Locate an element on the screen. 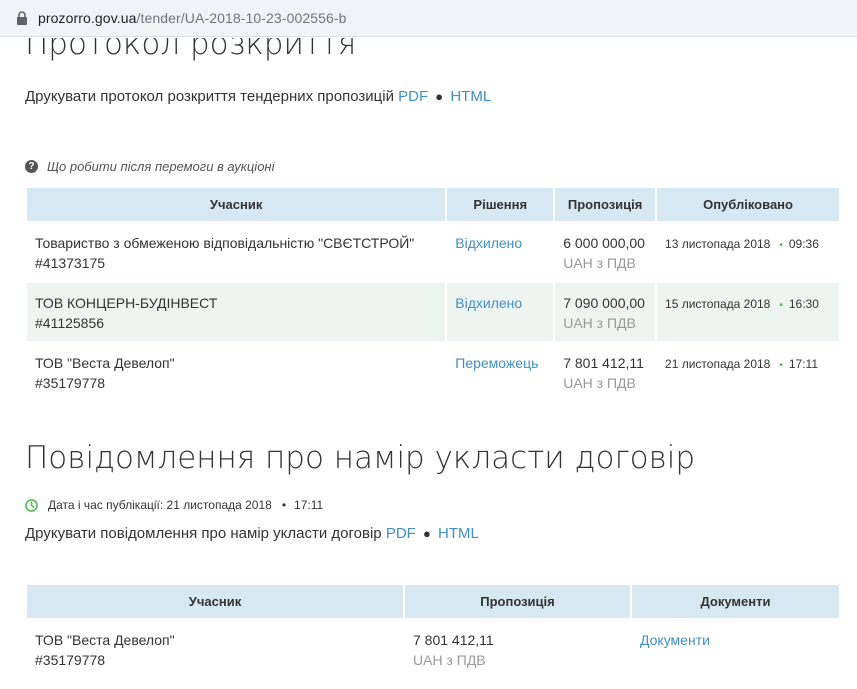 The width and height of the screenshot is (857, 689). published-cell: 21 листопада 2018 • 17:11 is located at coordinates (748, 372).